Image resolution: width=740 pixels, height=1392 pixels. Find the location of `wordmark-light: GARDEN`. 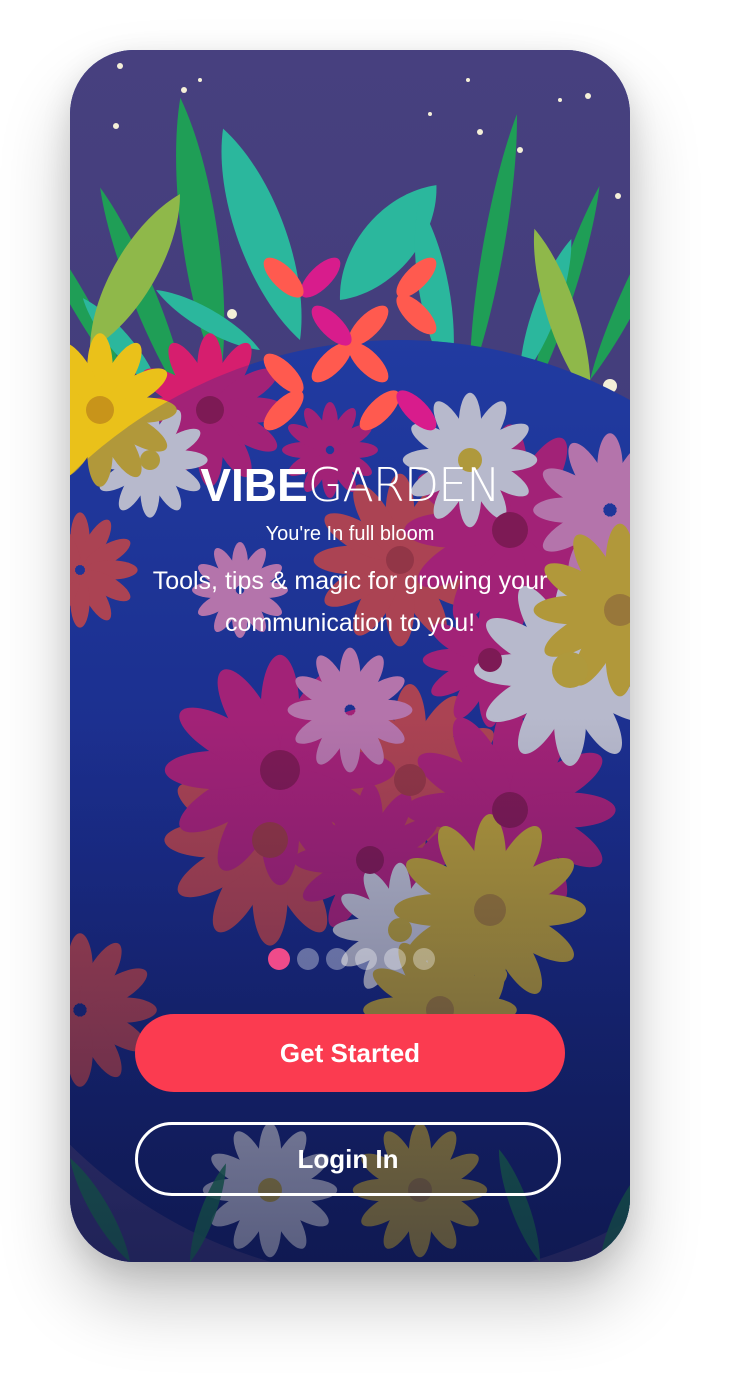

wordmark-light: GARDEN is located at coordinates (404, 485).